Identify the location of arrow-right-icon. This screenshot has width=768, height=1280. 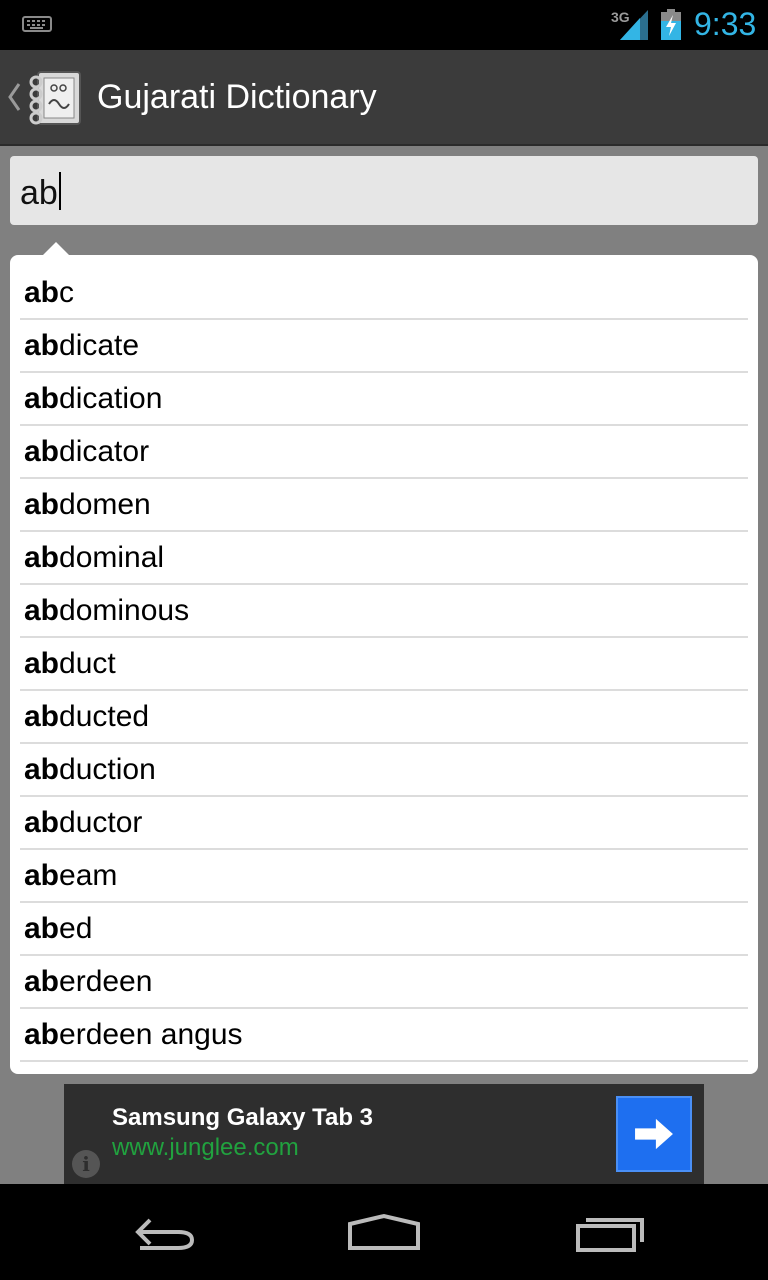
(654, 1134).